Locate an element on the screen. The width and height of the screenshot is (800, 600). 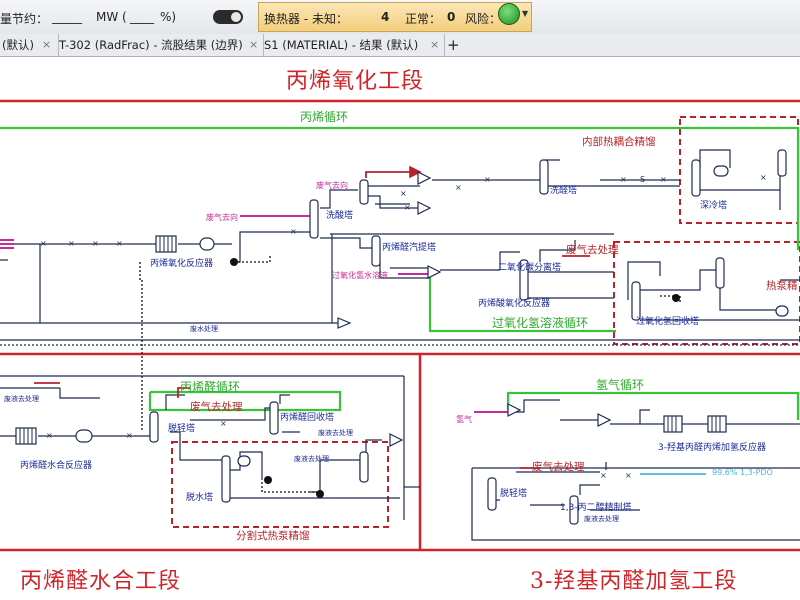
label-acrolein-cycle: 丙烯醛循环 is located at coordinates (210, 387).